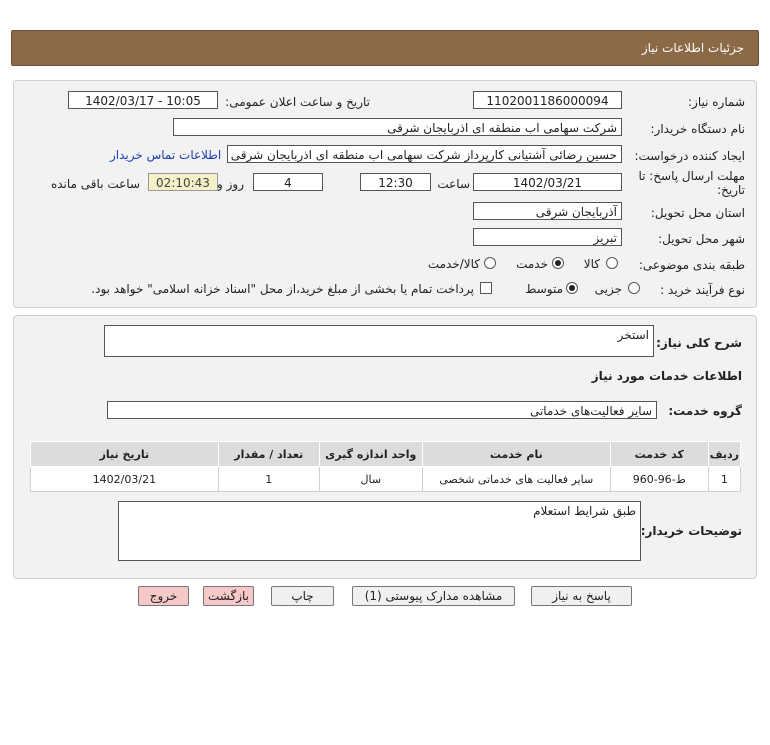 The width and height of the screenshot is (770, 745). Describe the element at coordinates (691, 265) in the screenshot. I see `category-label: طبقه بندی موضوعی:` at that location.